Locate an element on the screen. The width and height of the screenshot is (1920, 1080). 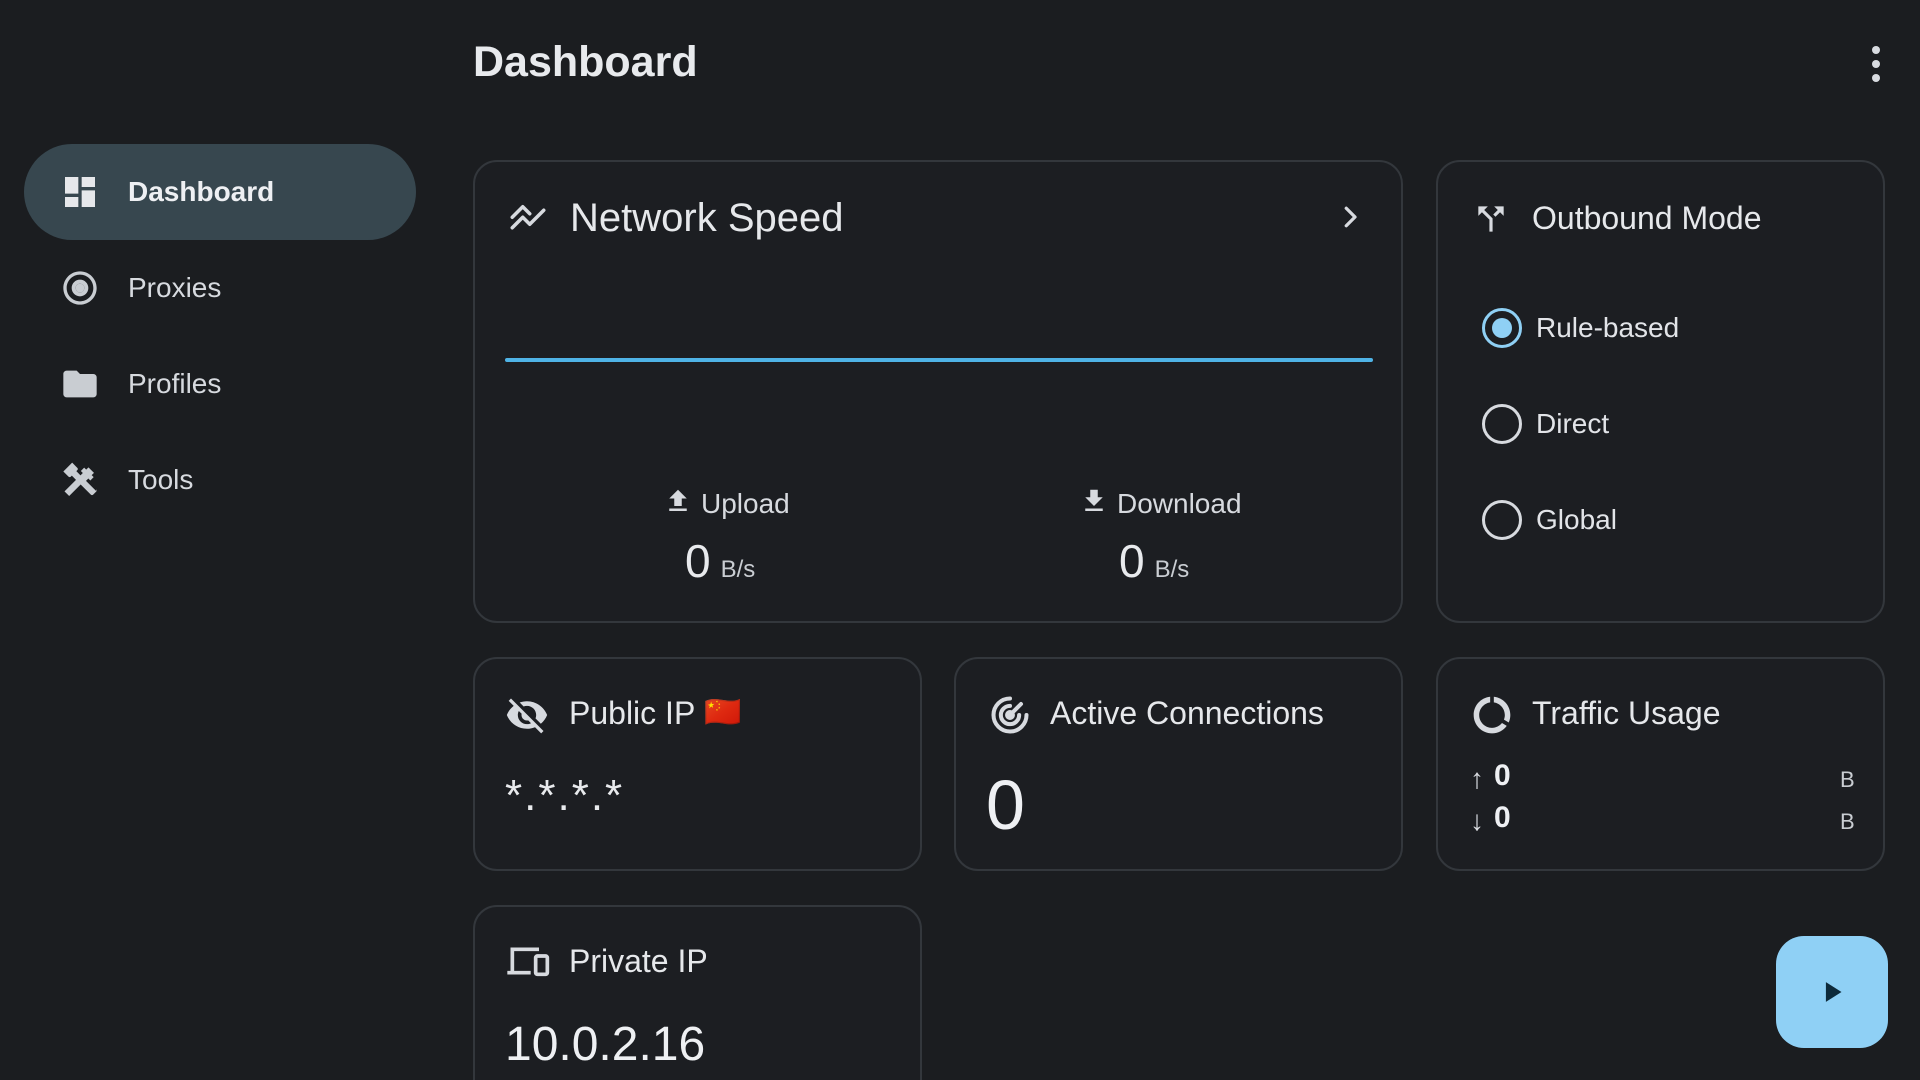
outbound-option-label: Direct is located at coordinates (1573, 423).